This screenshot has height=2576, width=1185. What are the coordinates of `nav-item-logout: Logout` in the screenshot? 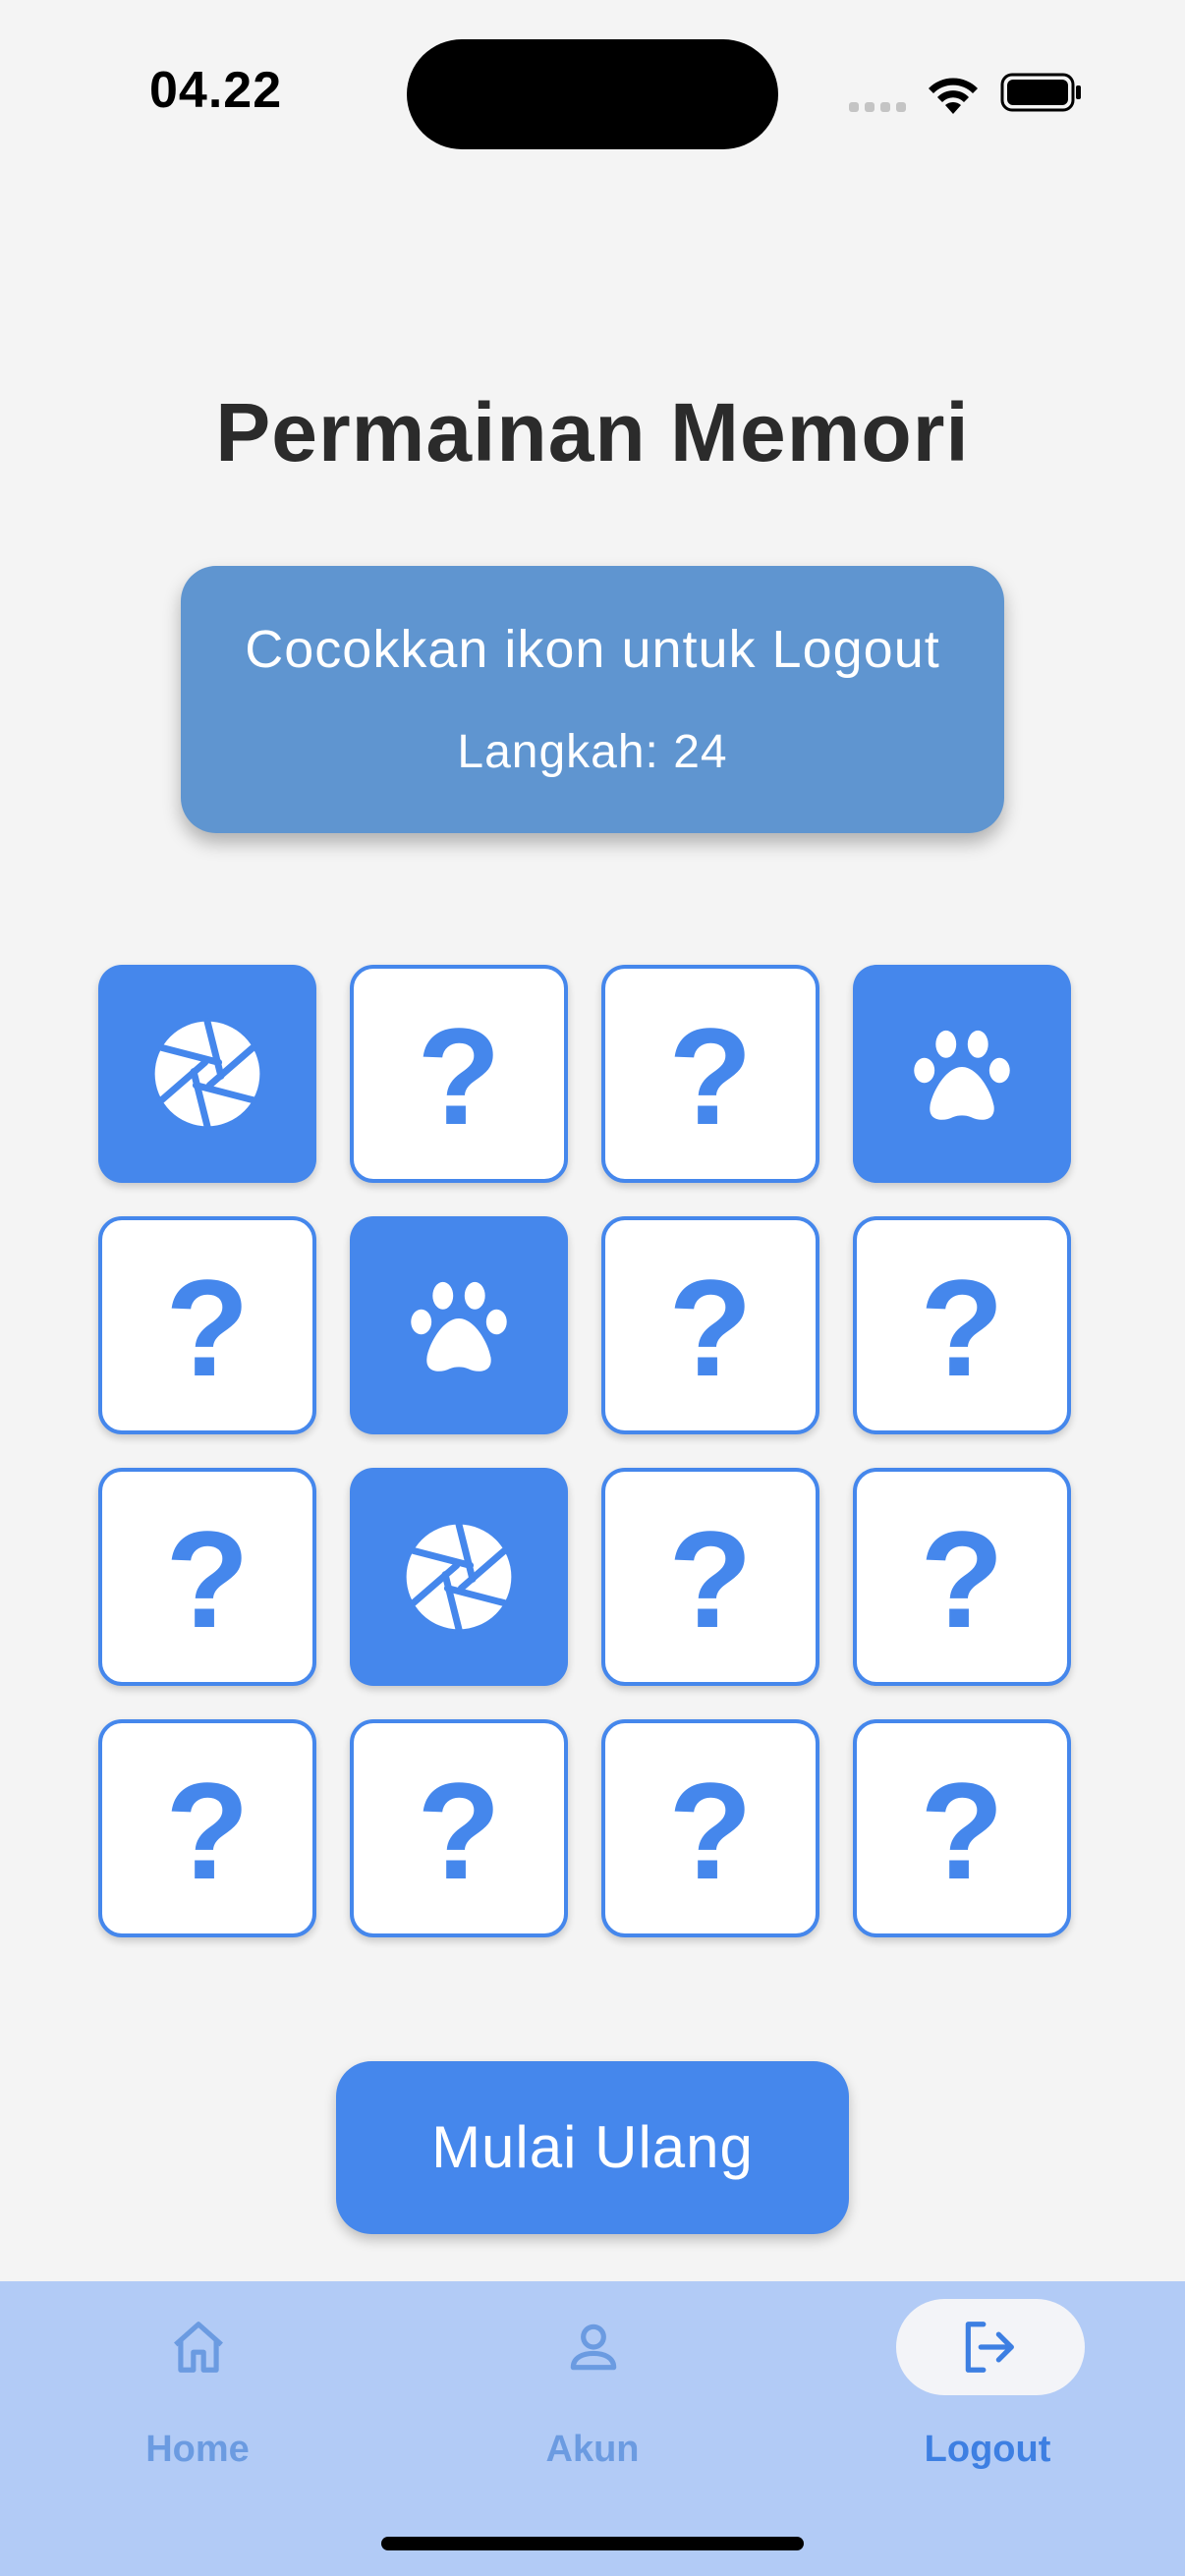 It's located at (988, 2409).